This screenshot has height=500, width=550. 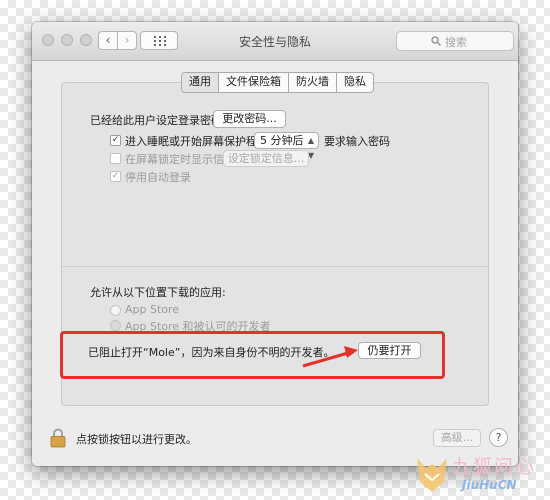 I want to click on lock-hint-text: 点按锁按钮以进行更改。, so click(x=136, y=439).